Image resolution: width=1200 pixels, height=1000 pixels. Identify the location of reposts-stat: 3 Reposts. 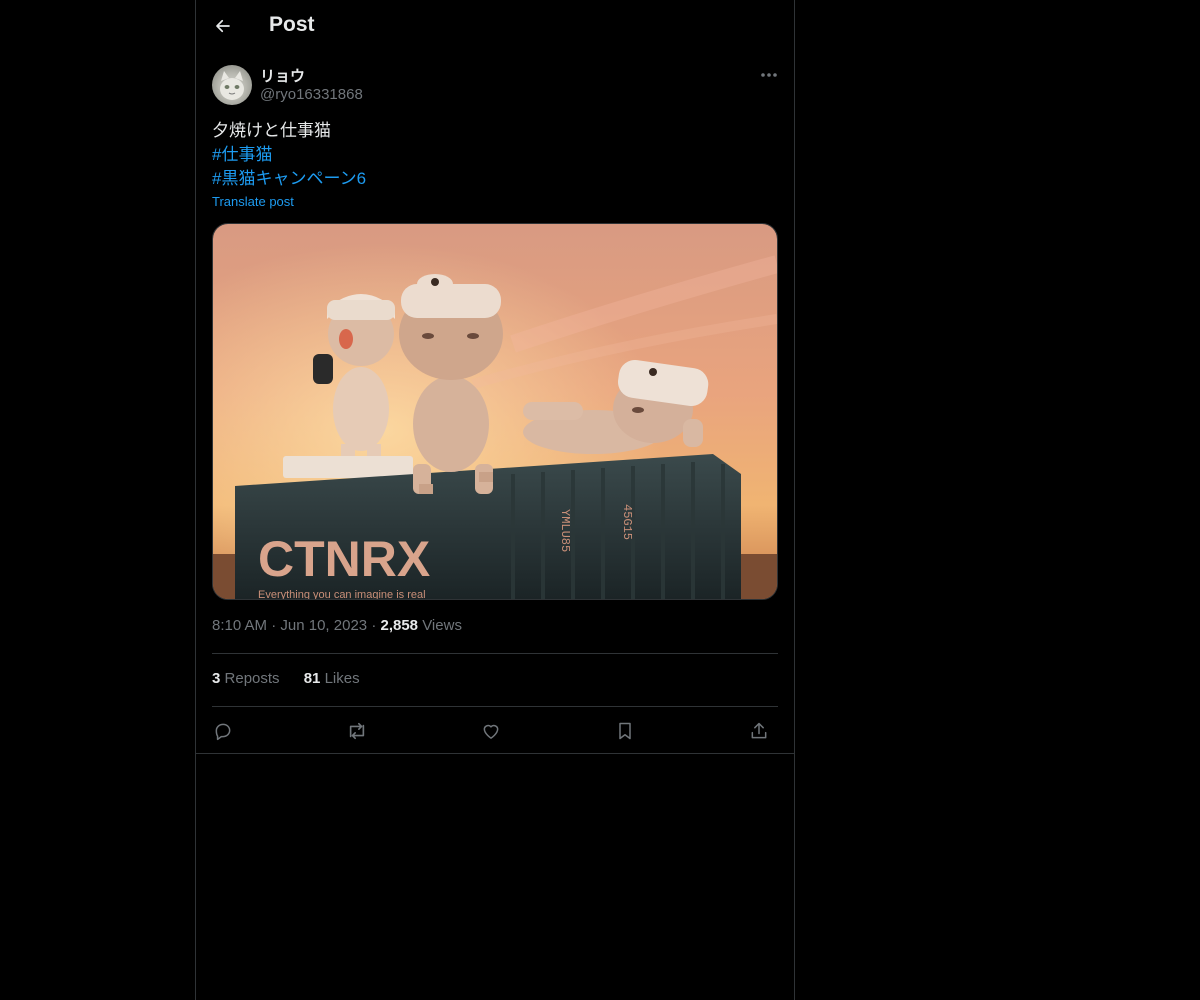
(248, 678).